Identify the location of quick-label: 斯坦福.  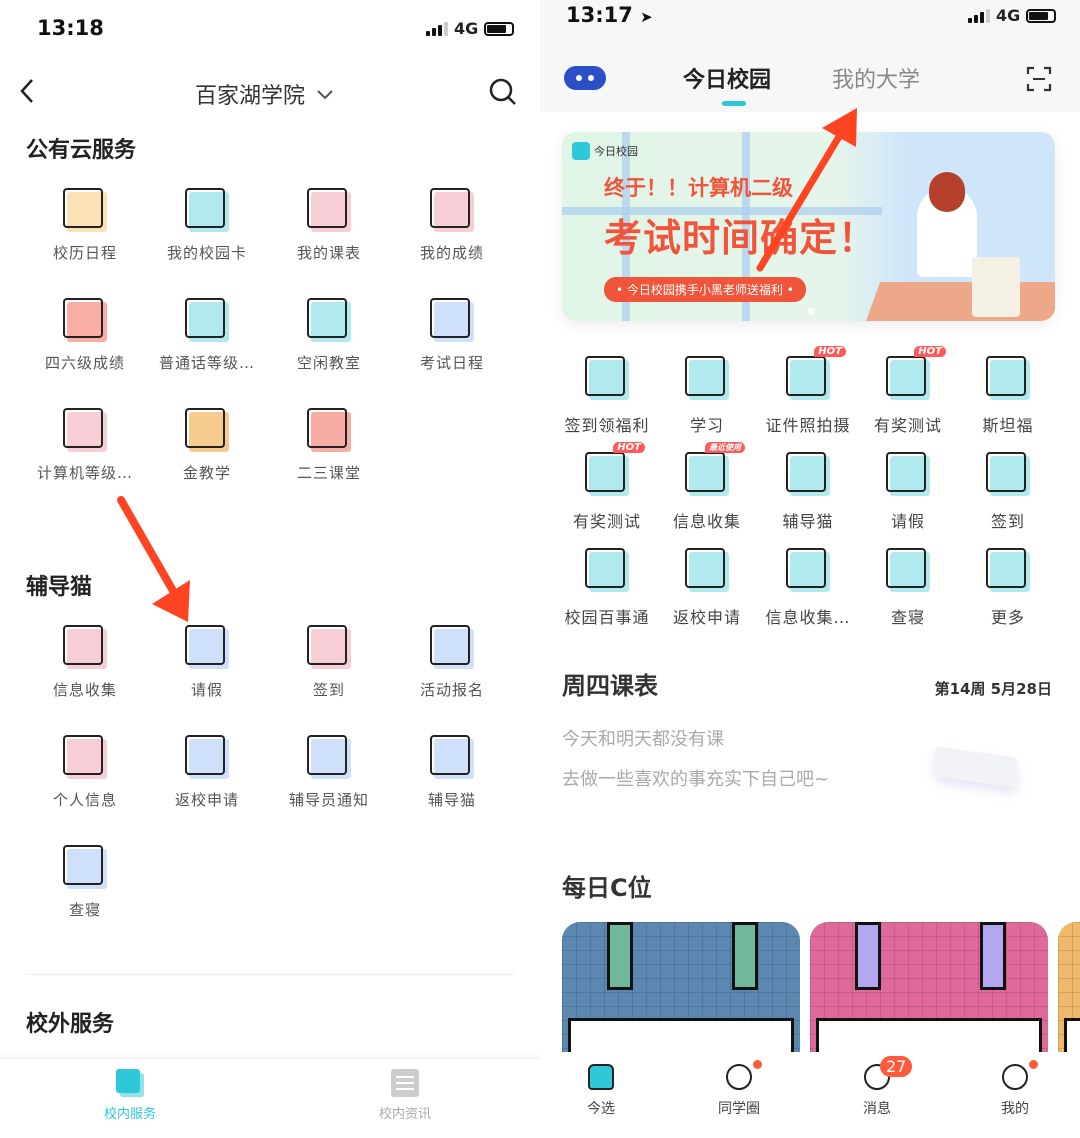
(1008, 425).